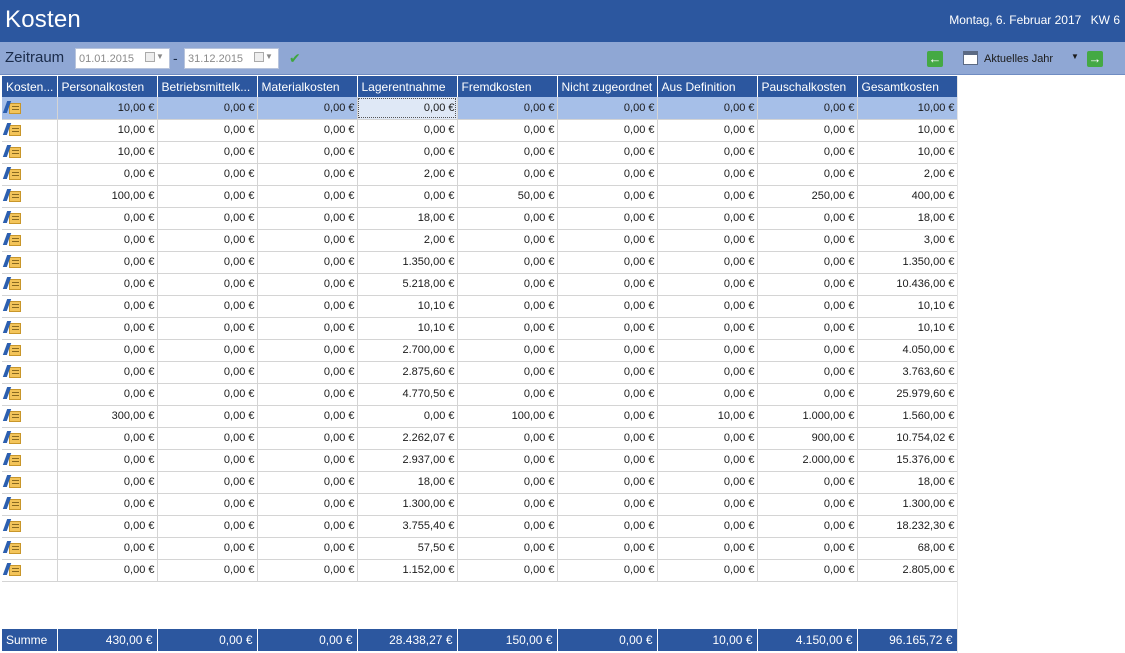 The width and height of the screenshot is (1125, 653). What do you see at coordinates (407, 174) in the screenshot?
I see `table-cell: 2,00 €` at bounding box center [407, 174].